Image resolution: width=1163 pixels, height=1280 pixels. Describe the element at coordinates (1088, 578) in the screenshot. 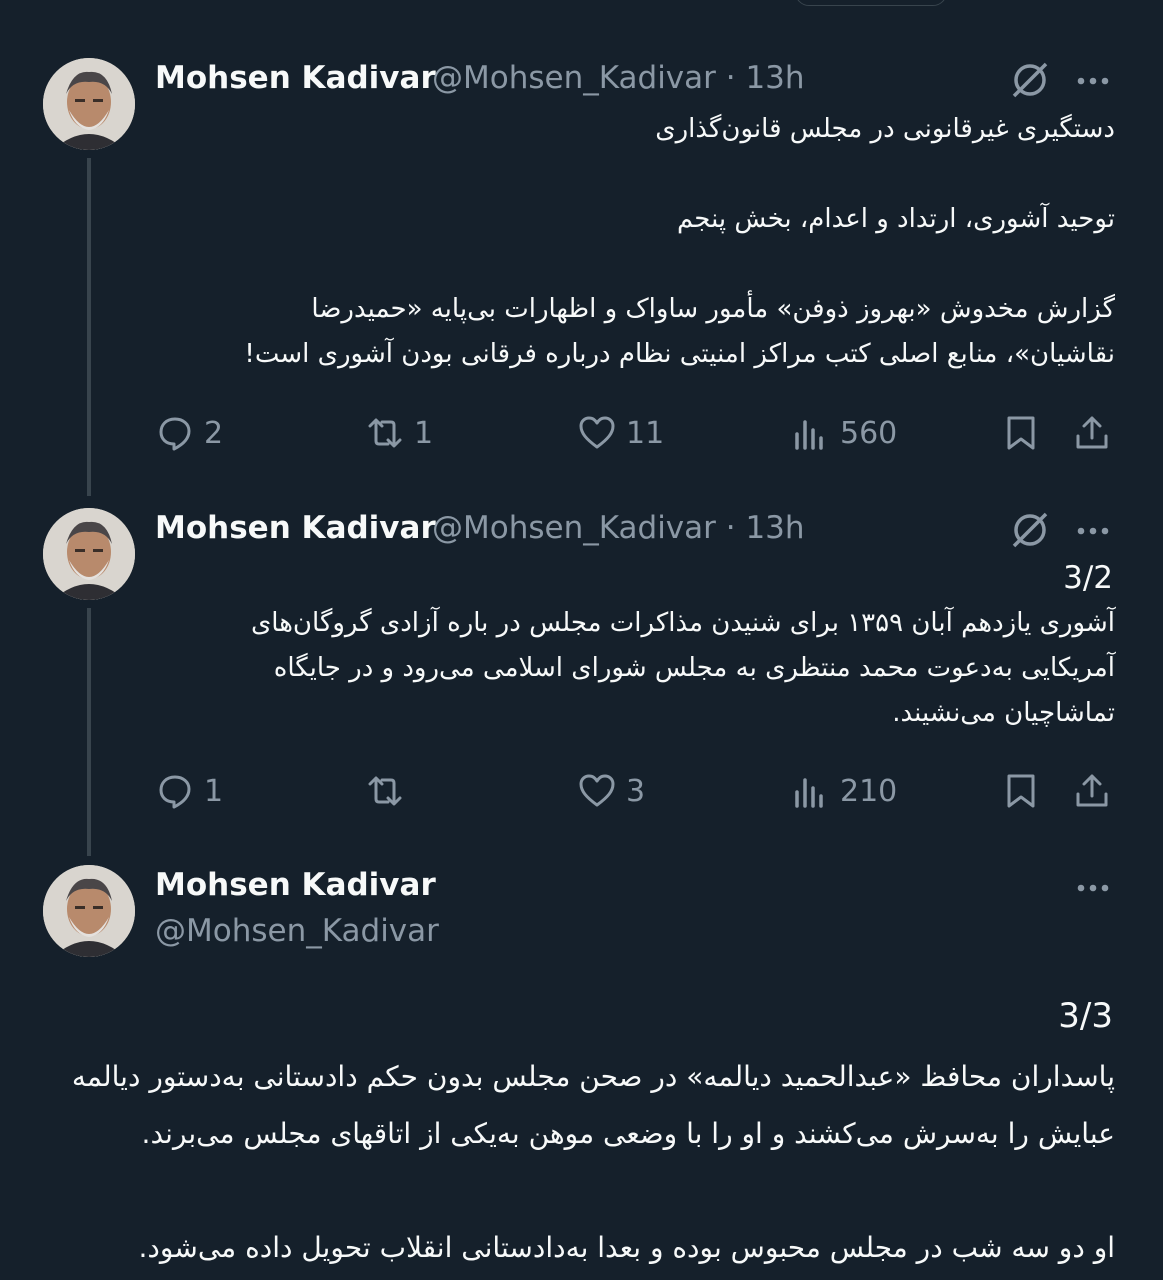

I see `thread-number: 3/2` at that location.